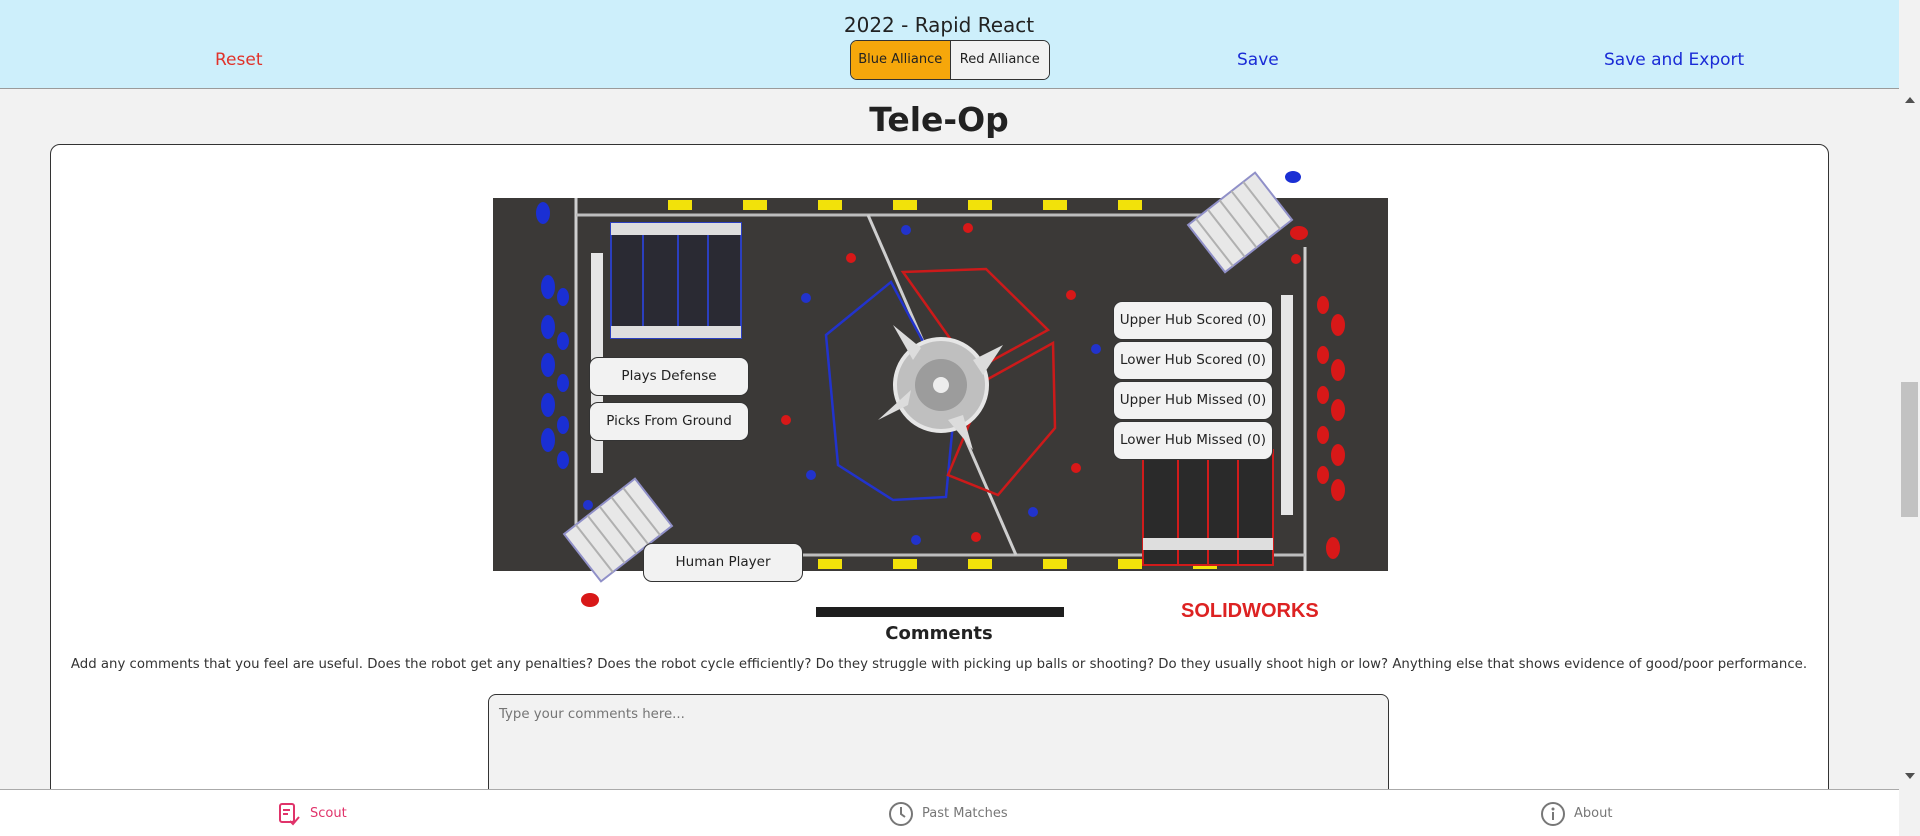 The width and height of the screenshot is (1920, 836). I want to click on nav-item-about: About, so click(1576, 813).